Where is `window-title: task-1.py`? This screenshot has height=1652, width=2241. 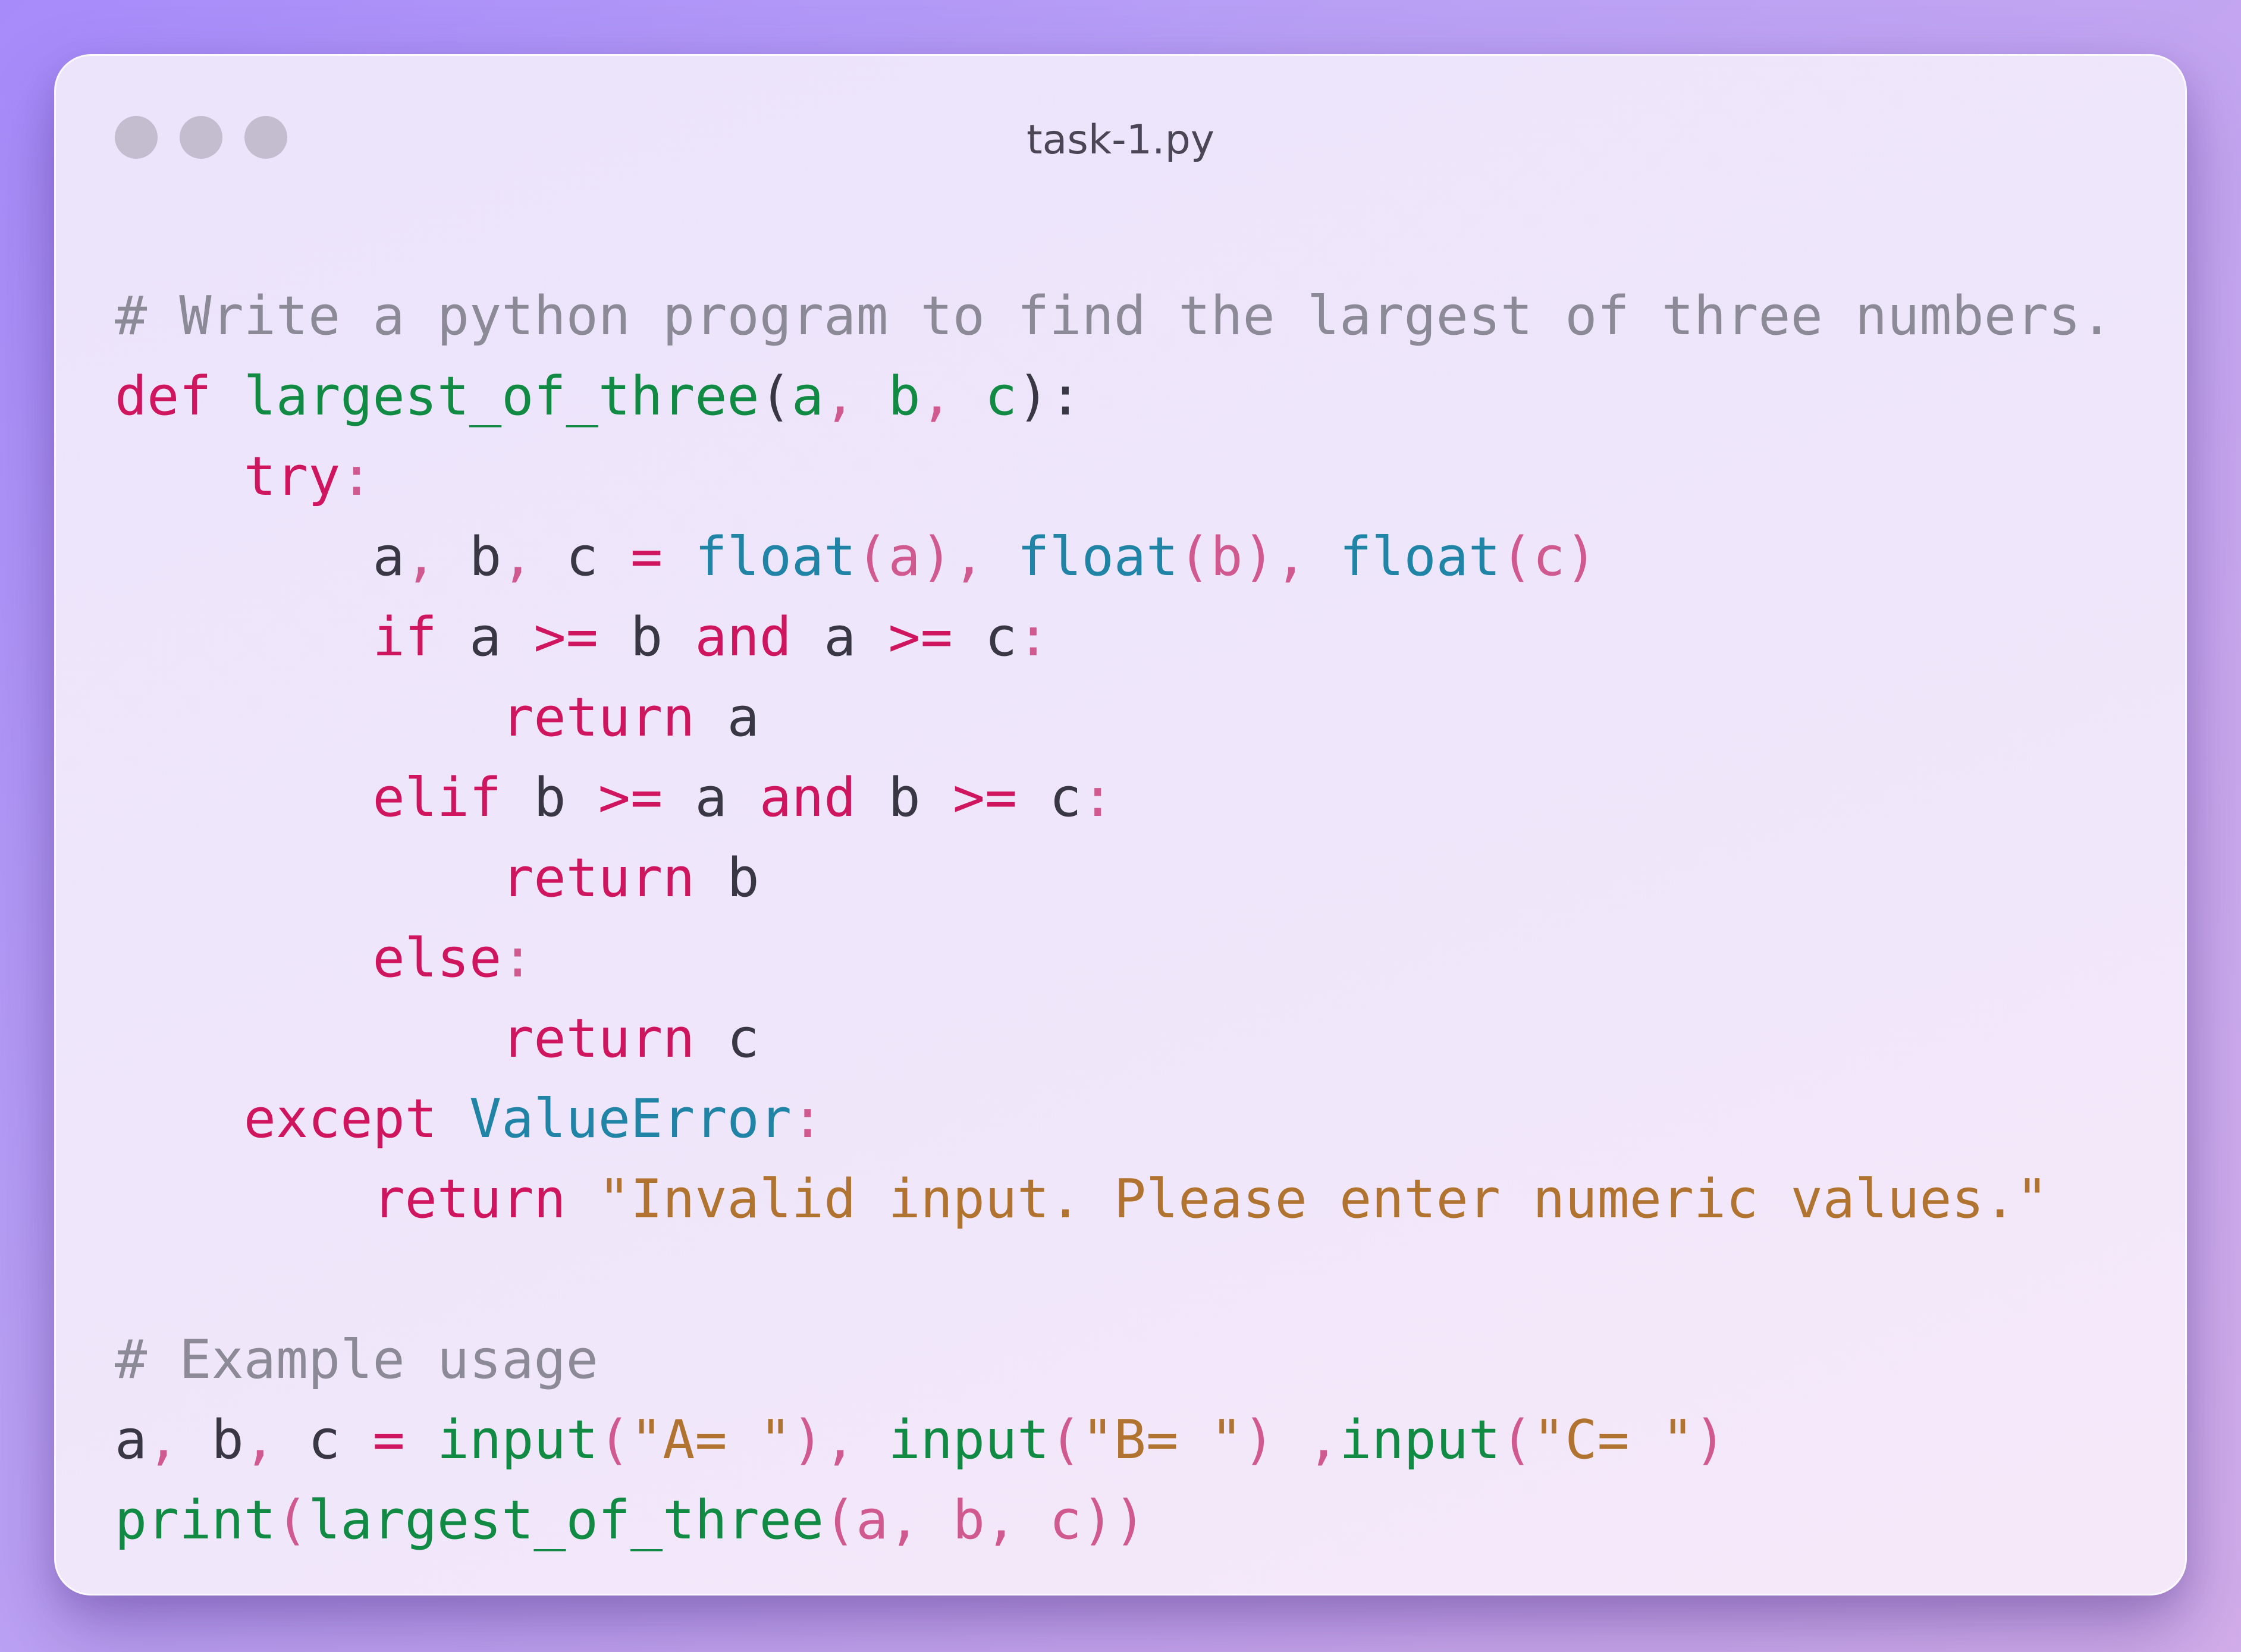 window-title: task-1.py is located at coordinates (1120, 140).